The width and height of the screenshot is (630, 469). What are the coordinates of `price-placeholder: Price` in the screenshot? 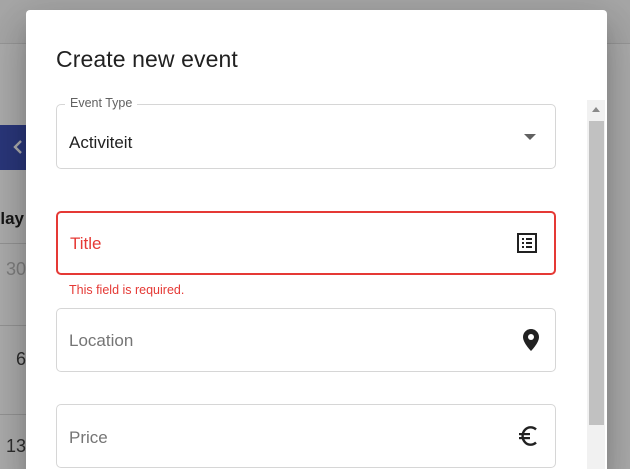 It's located at (88, 437).